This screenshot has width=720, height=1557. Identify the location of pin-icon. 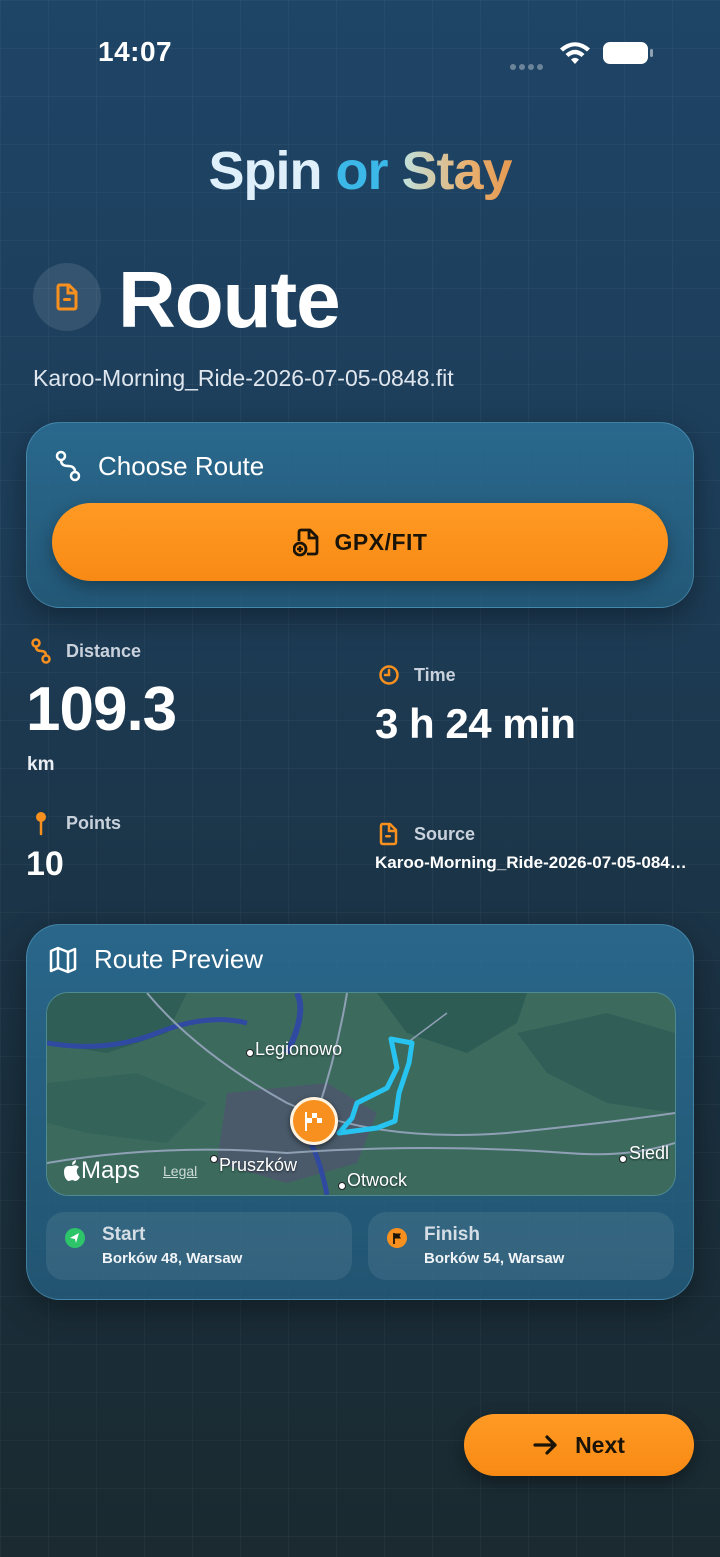
(41, 824).